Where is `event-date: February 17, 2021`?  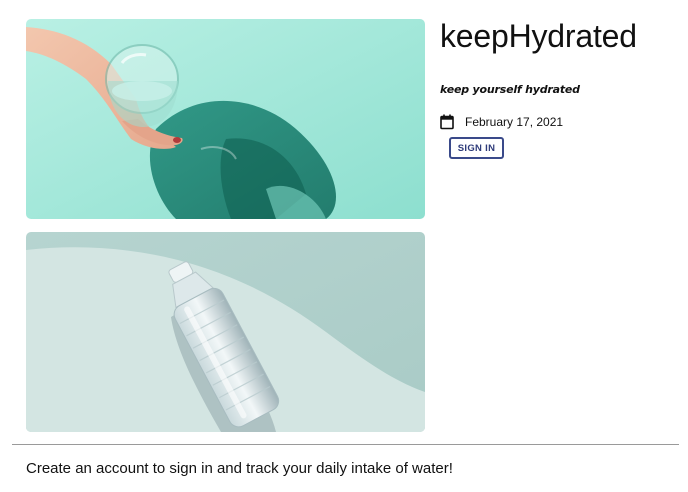
event-date: February 17, 2021 is located at coordinates (514, 122).